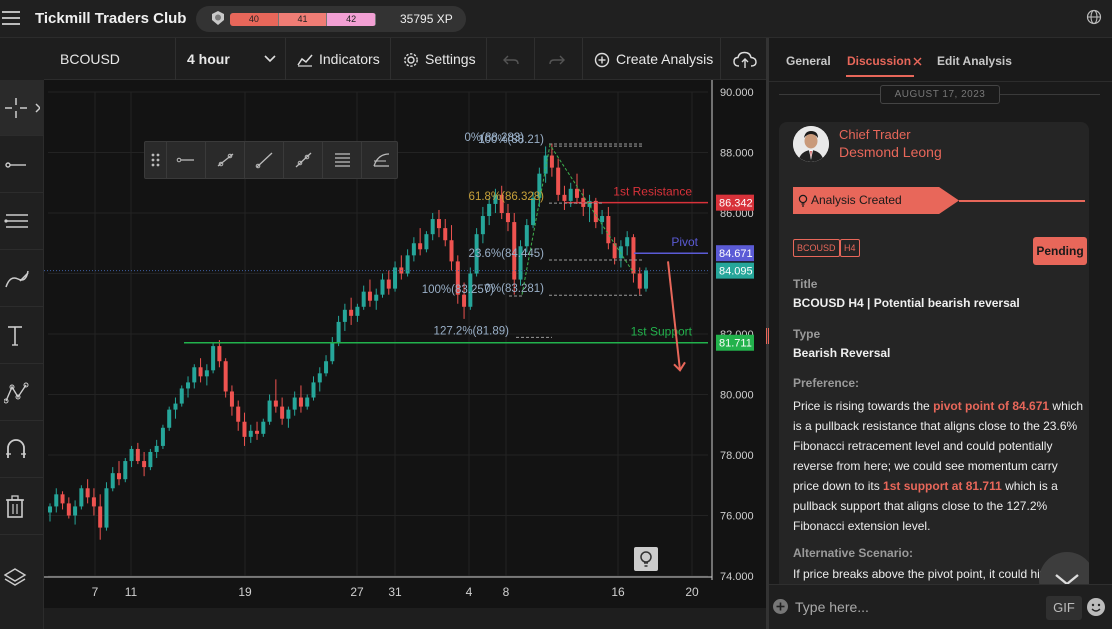  Describe the element at coordinates (808, 61) in the screenshot. I see `tab-general: General` at that location.